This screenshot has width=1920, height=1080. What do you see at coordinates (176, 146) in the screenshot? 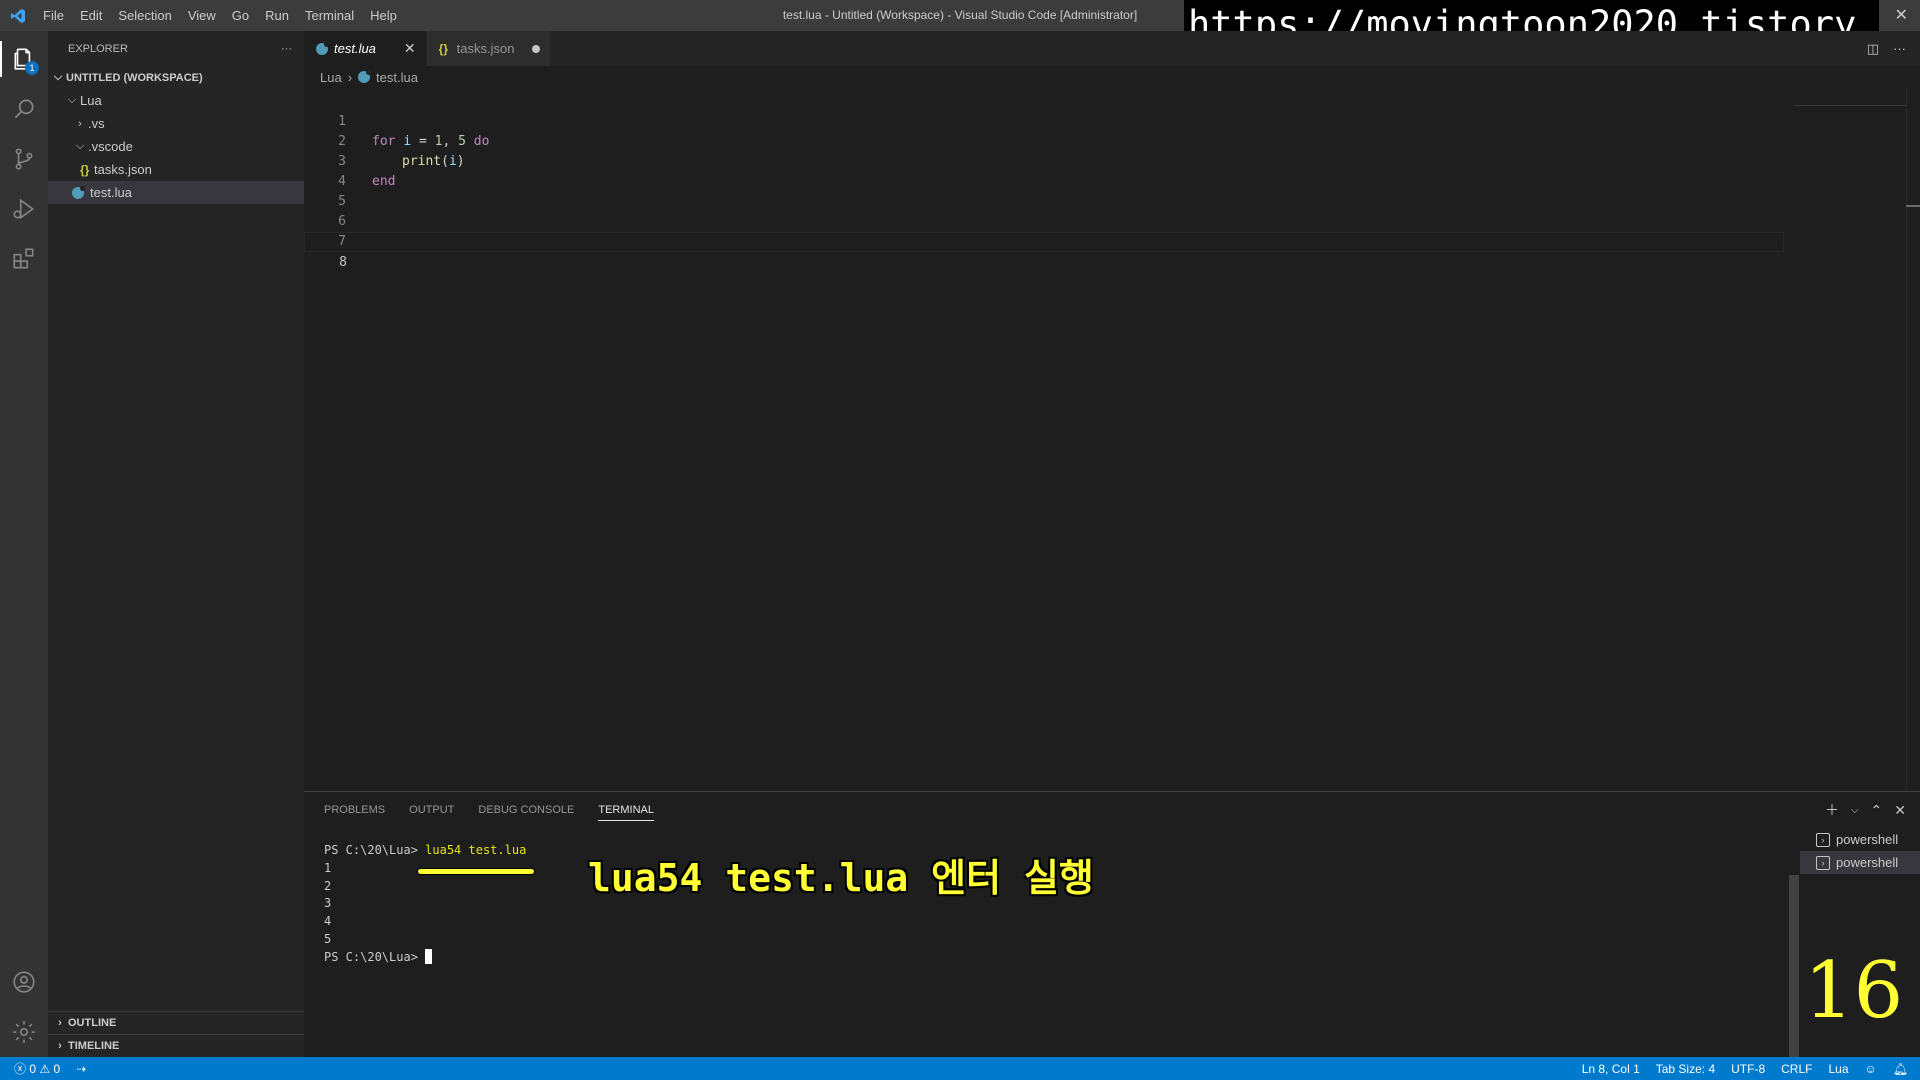
I see `tree-item-vscode-folder: ⌵ .vscode` at bounding box center [176, 146].